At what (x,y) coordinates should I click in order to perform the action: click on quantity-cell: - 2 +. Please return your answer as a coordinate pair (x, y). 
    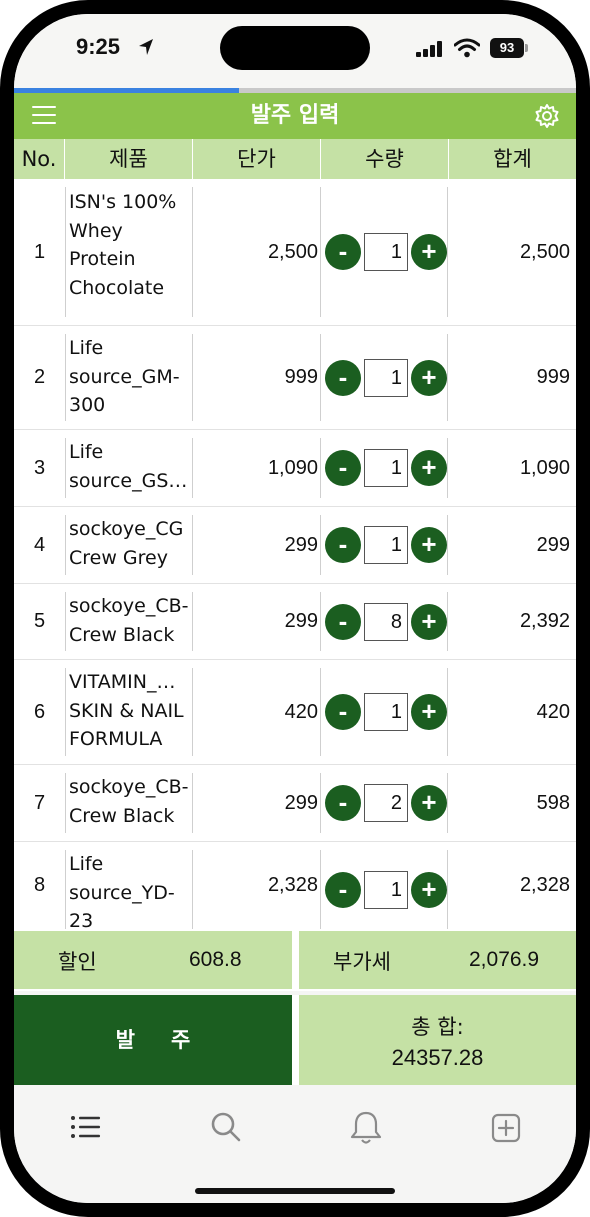
    Looking at the image, I should click on (384, 803).